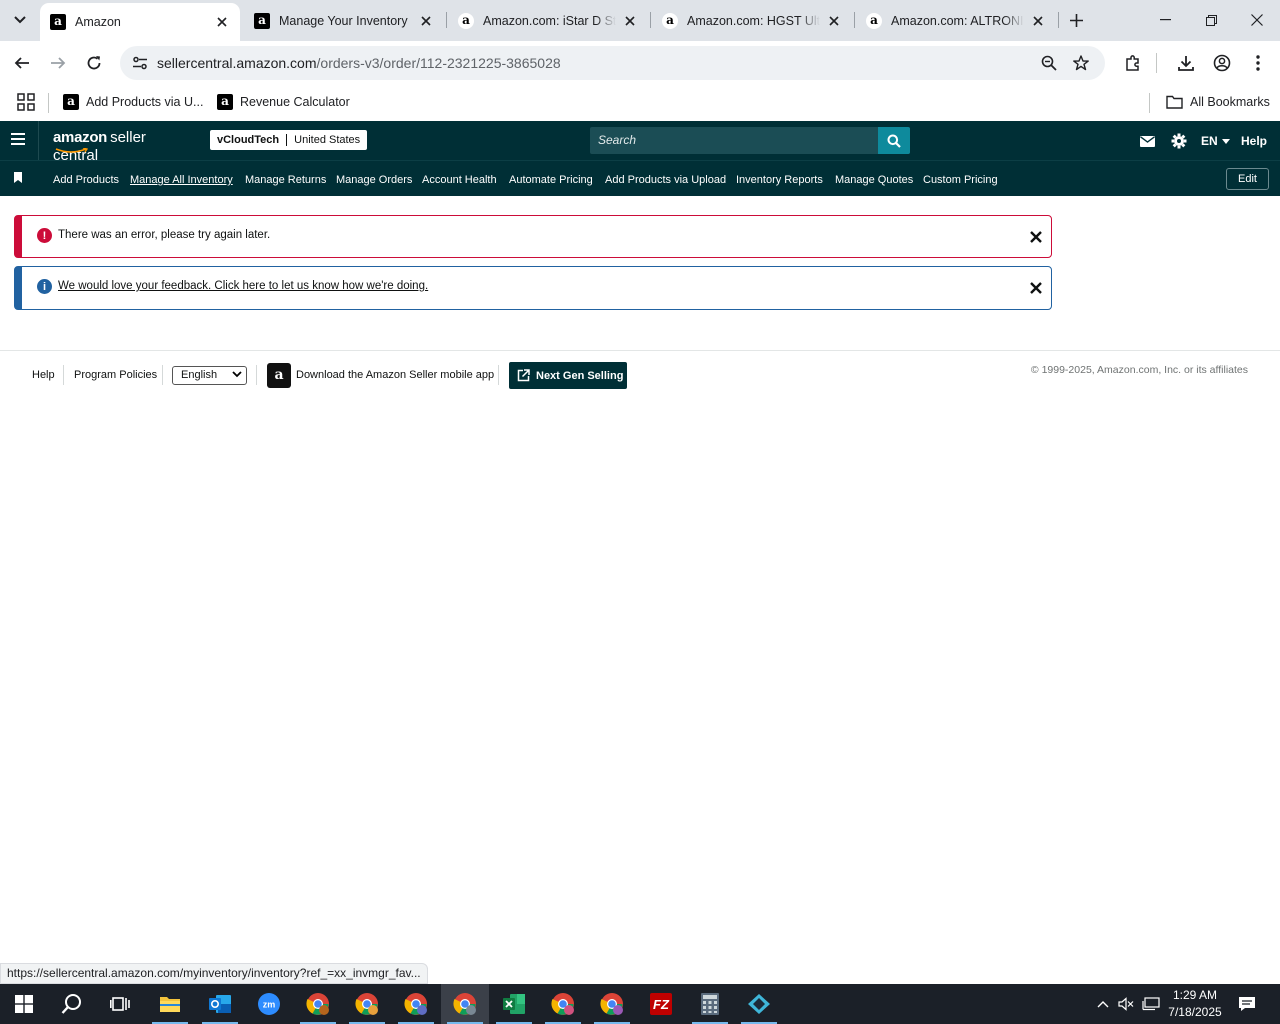 Image resolution: width=1280 pixels, height=1024 pixels. What do you see at coordinates (1147, 141) in the screenshot?
I see `messages-button` at bounding box center [1147, 141].